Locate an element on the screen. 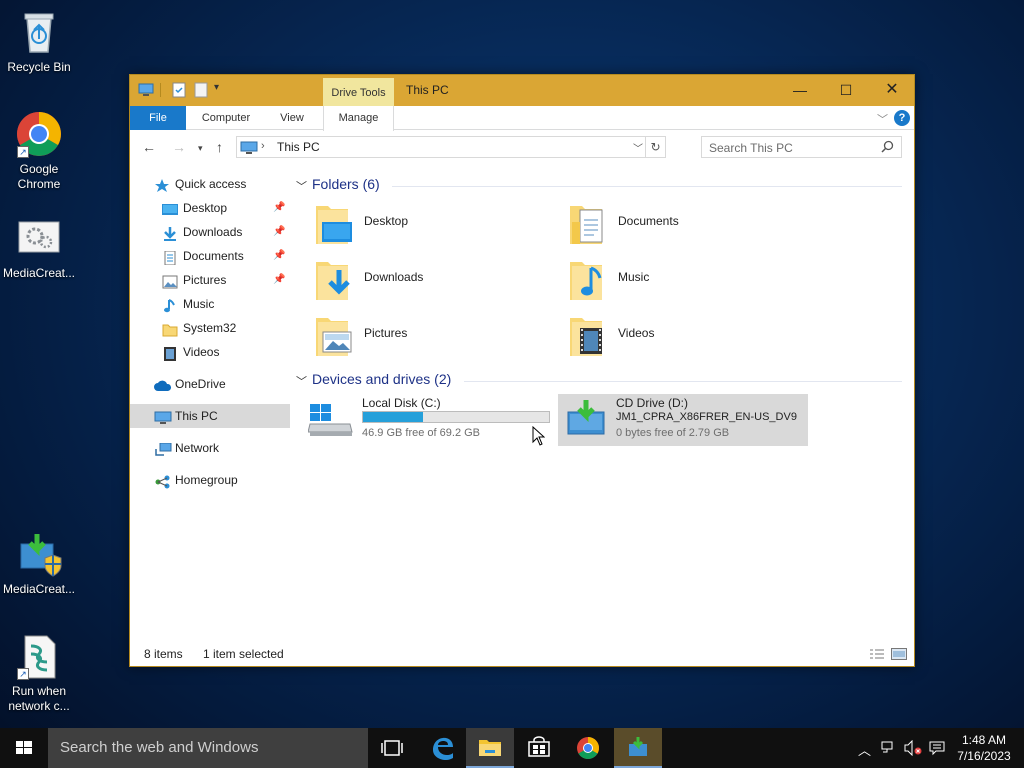 This screenshot has height=768, width=1024. maximize-icon: ☐ is located at coordinates (846, 90).